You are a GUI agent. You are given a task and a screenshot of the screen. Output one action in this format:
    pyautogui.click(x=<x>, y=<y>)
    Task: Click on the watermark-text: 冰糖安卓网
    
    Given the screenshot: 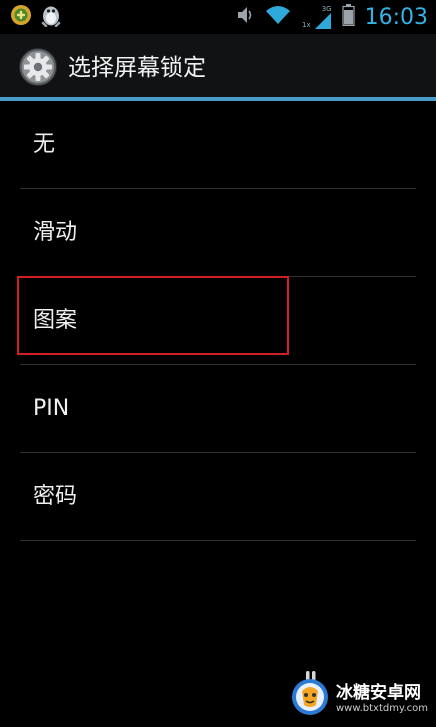 What is the action you would take?
    pyautogui.click(x=378, y=693)
    